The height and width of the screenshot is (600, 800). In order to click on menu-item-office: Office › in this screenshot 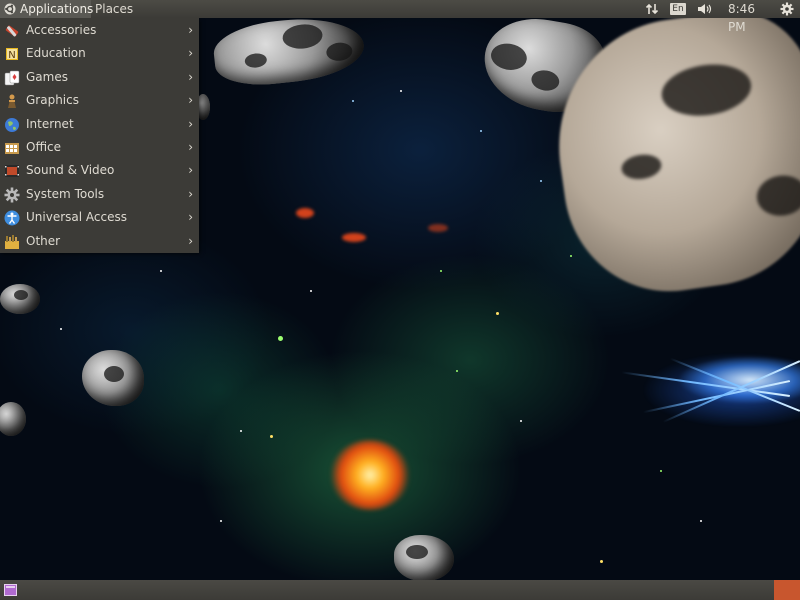, I will do `click(99, 147)`.